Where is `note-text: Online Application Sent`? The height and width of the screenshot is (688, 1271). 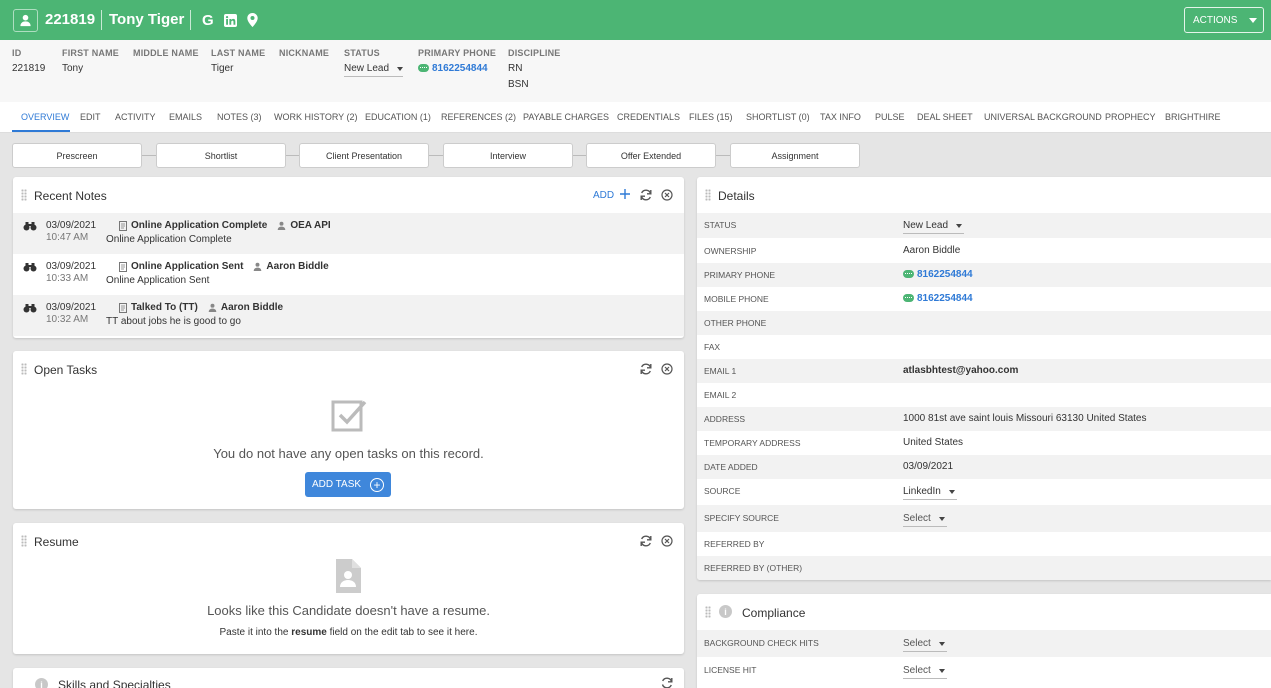 note-text: Online Application Sent is located at coordinates (158, 280).